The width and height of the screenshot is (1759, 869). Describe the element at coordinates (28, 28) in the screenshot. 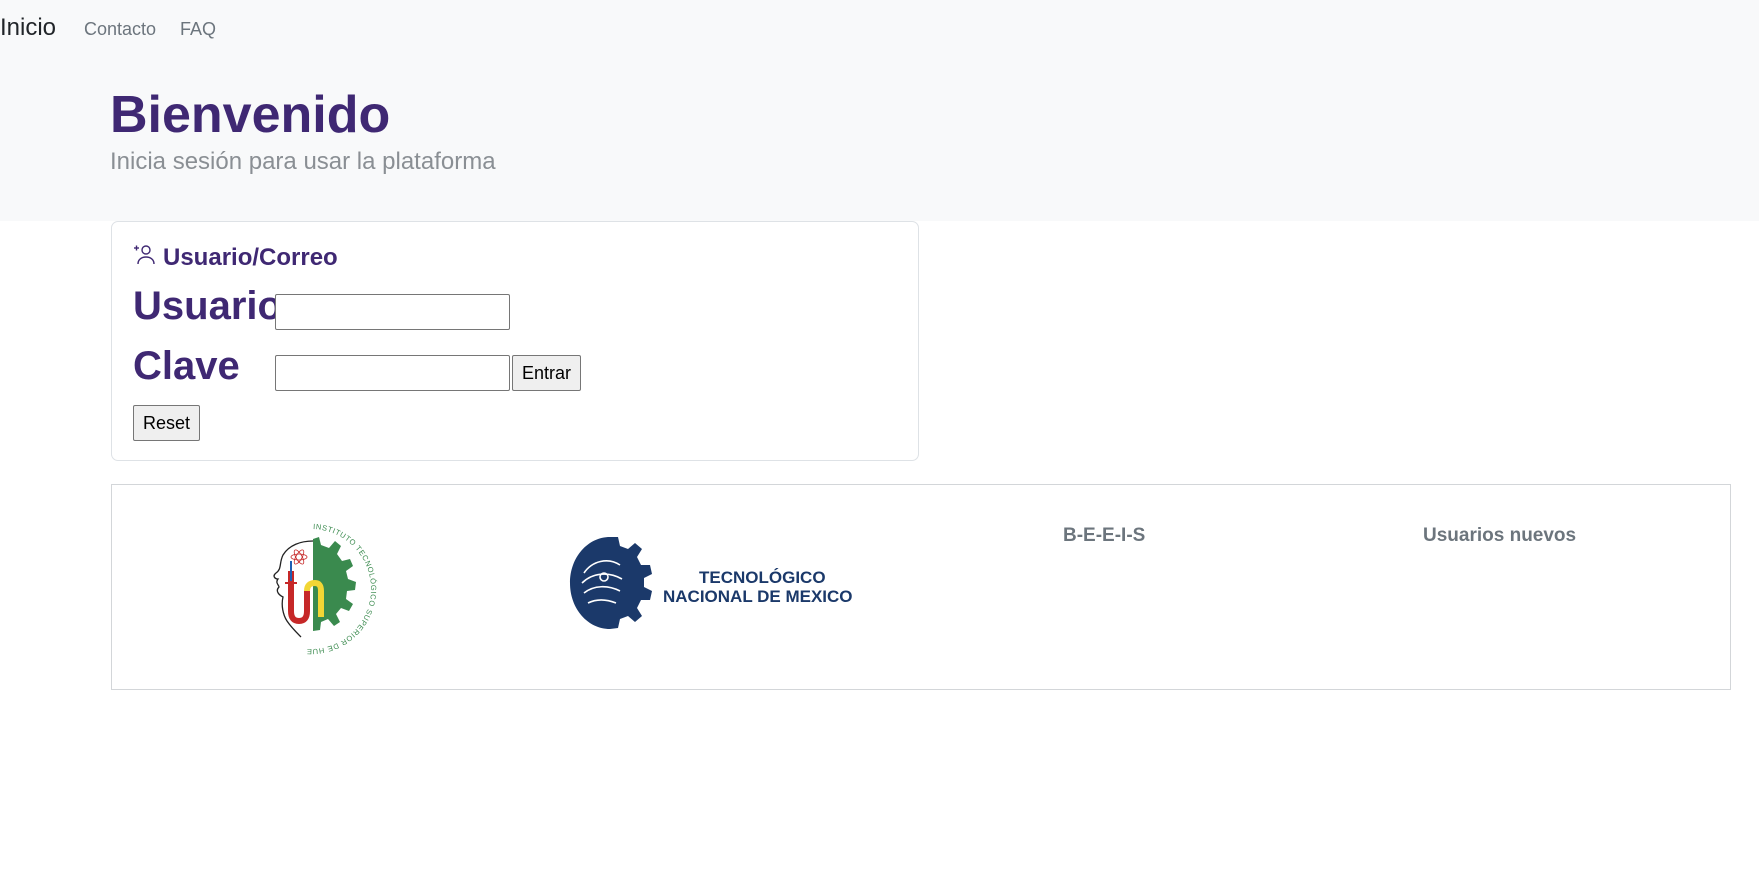

I see `nav-brand-inicio: Inicio` at that location.